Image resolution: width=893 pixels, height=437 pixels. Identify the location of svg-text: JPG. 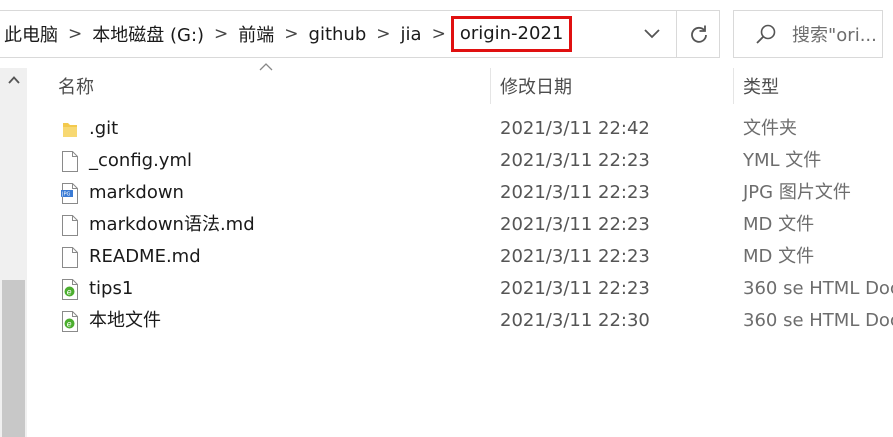
(65, 195).